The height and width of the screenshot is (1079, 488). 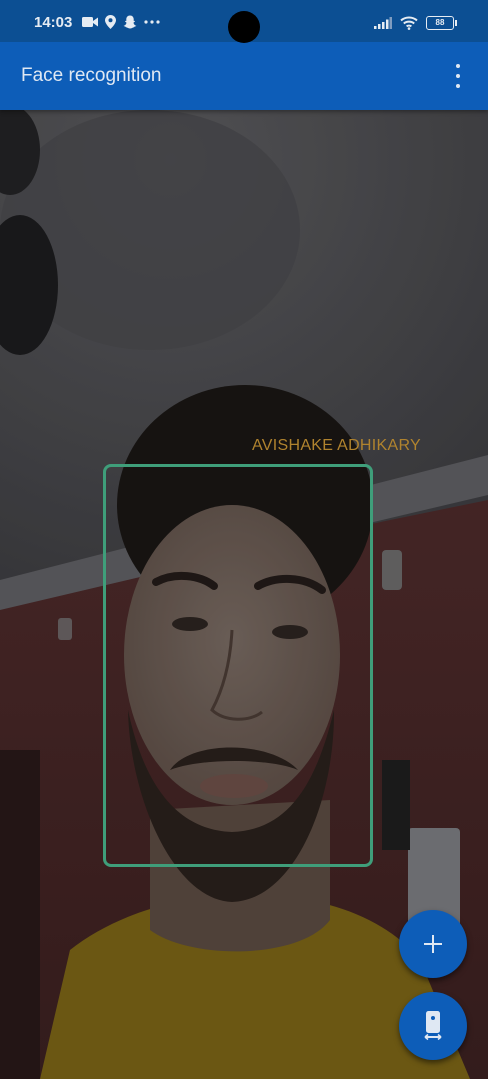 What do you see at coordinates (458, 76) in the screenshot?
I see `overflow-menu-icon` at bounding box center [458, 76].